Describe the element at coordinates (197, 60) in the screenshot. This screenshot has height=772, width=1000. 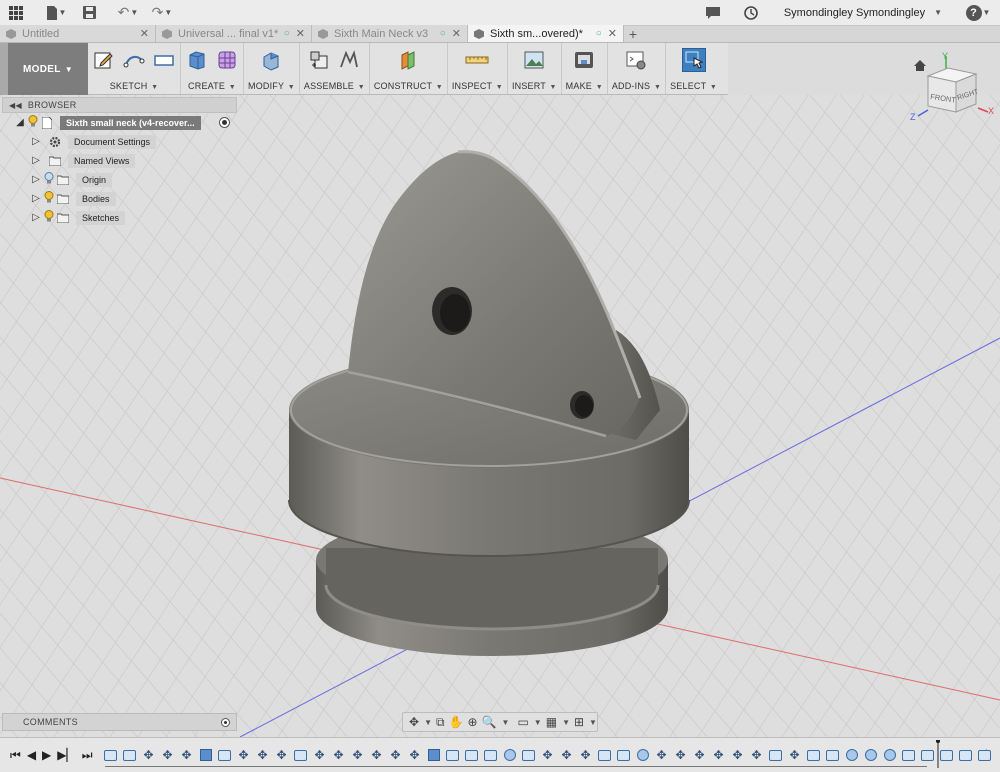
I see `extrude-icon` at that location.